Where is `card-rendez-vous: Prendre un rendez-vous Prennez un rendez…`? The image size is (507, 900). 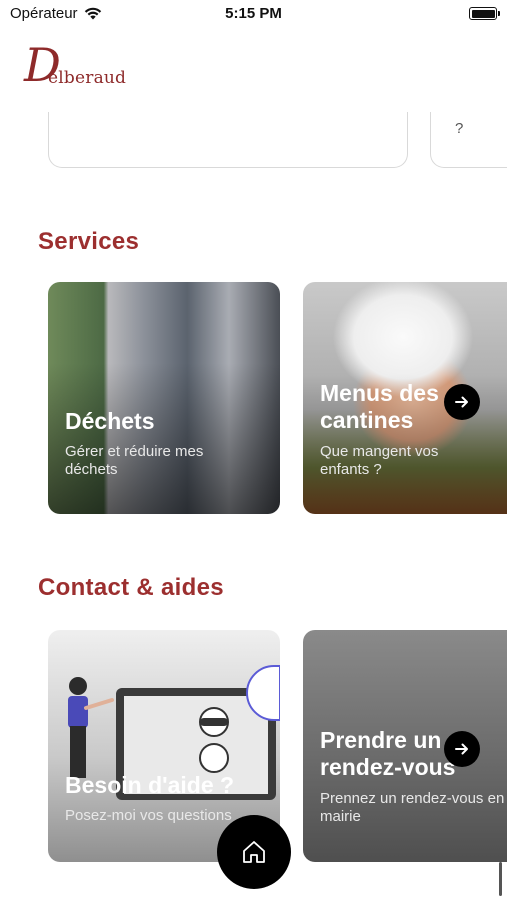
card-rendez-vous: Prendre un rendez-vous Prennez un rendez… is located at coordinates (405, 746).